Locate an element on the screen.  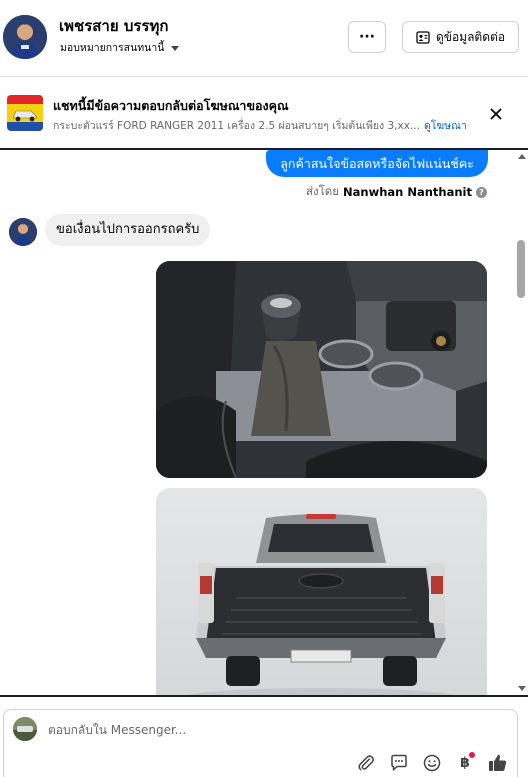
sent-by-line: ส่งโดย Nanwhan Nanthanit ? is located at coordinates (396, 192).